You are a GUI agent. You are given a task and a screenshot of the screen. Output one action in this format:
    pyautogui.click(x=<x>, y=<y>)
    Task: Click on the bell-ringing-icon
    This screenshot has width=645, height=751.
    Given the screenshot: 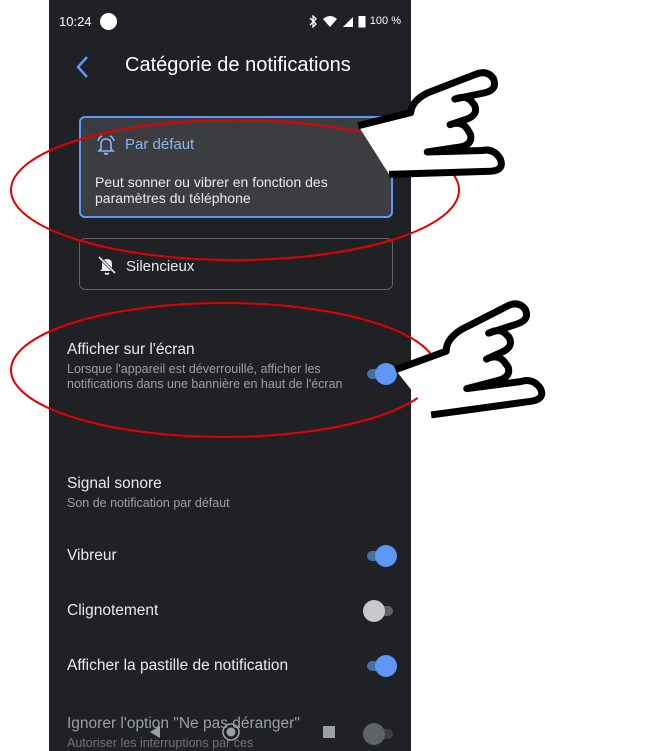 What is the action you would take?
    pyautogui.click(x=106, y=145)
    